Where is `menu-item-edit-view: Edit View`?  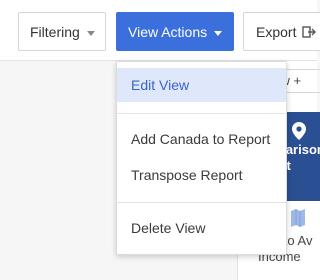
menu-item-edit-view: Edit View is located at coordinates (201, 85).